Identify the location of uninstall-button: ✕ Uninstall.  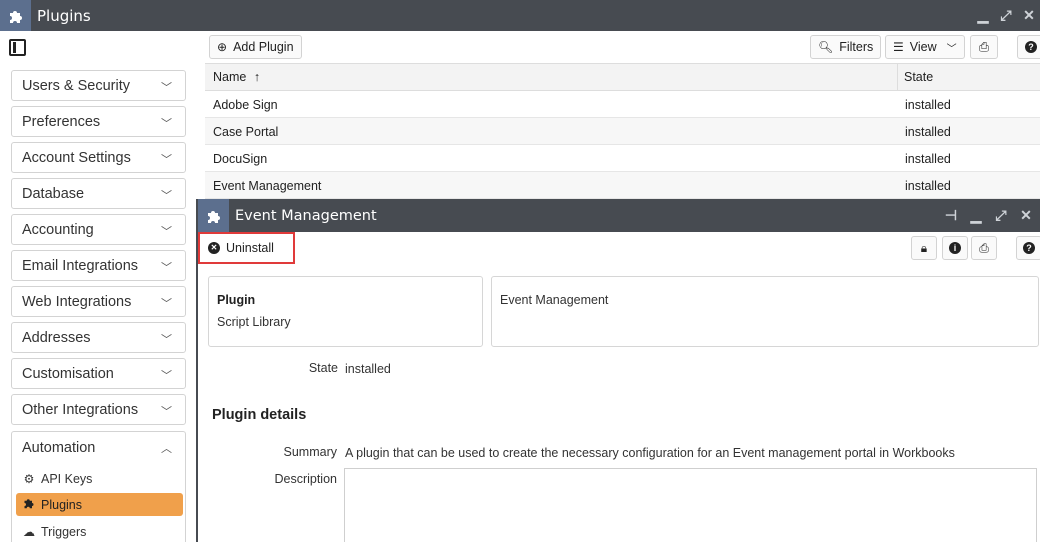
(241, 248).